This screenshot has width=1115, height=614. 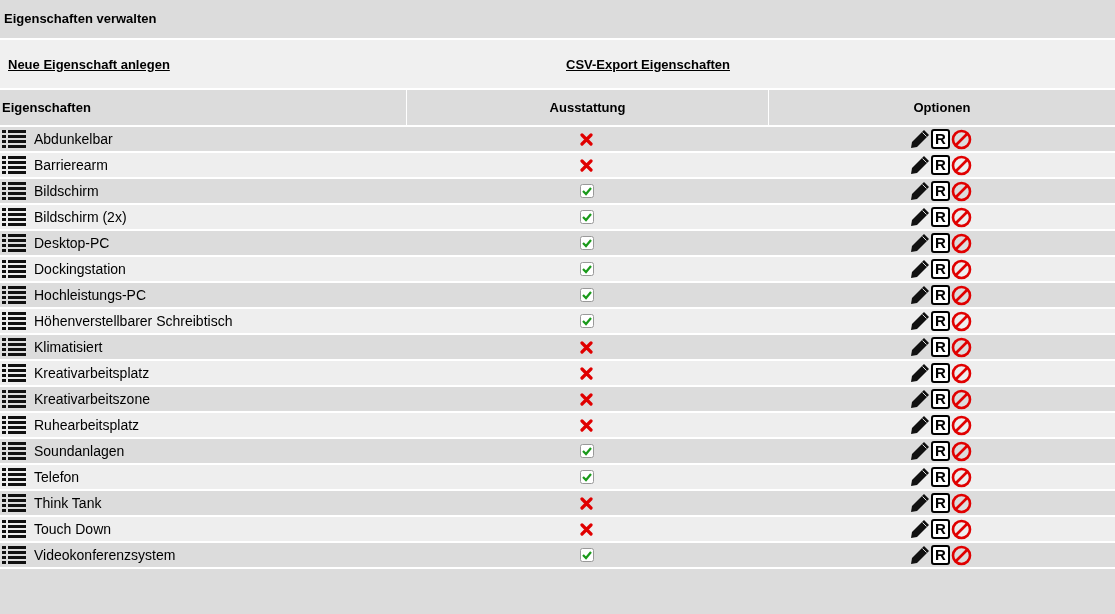 I want to click on property-name: Bildschirm (2x), so click(x=80, y=217).